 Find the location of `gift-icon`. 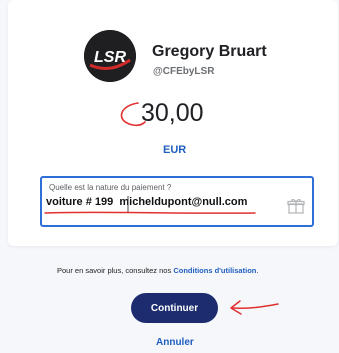

gift-icon is located at coordinates (296, 206).